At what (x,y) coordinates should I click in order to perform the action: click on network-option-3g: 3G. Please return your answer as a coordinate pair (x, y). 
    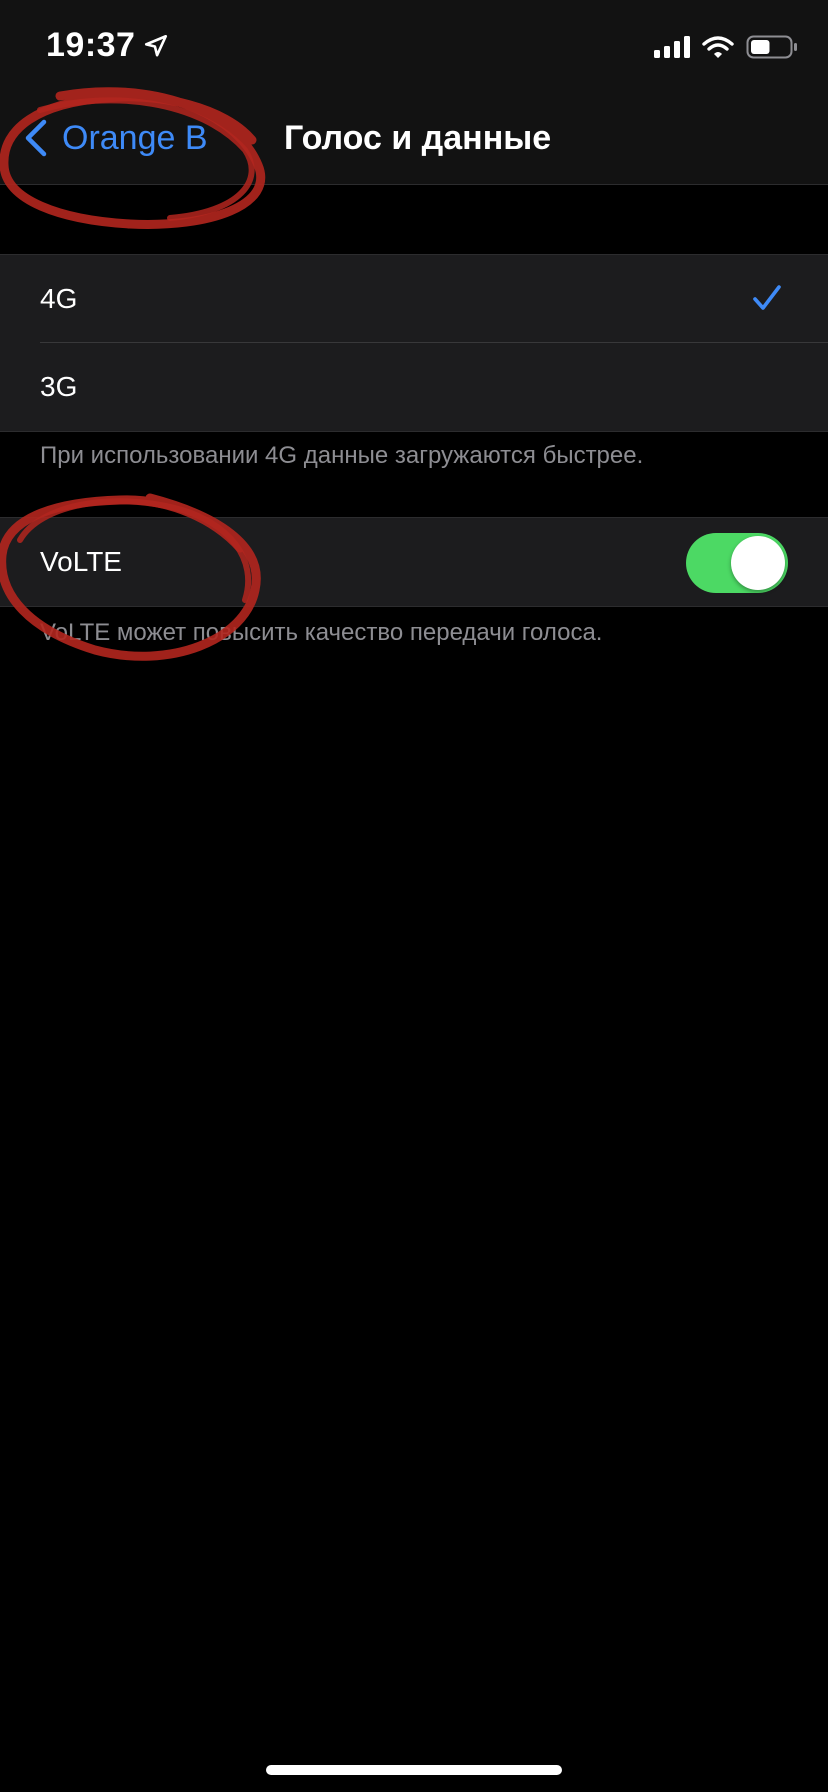
    Looking at the image, I should click on (414, 386).